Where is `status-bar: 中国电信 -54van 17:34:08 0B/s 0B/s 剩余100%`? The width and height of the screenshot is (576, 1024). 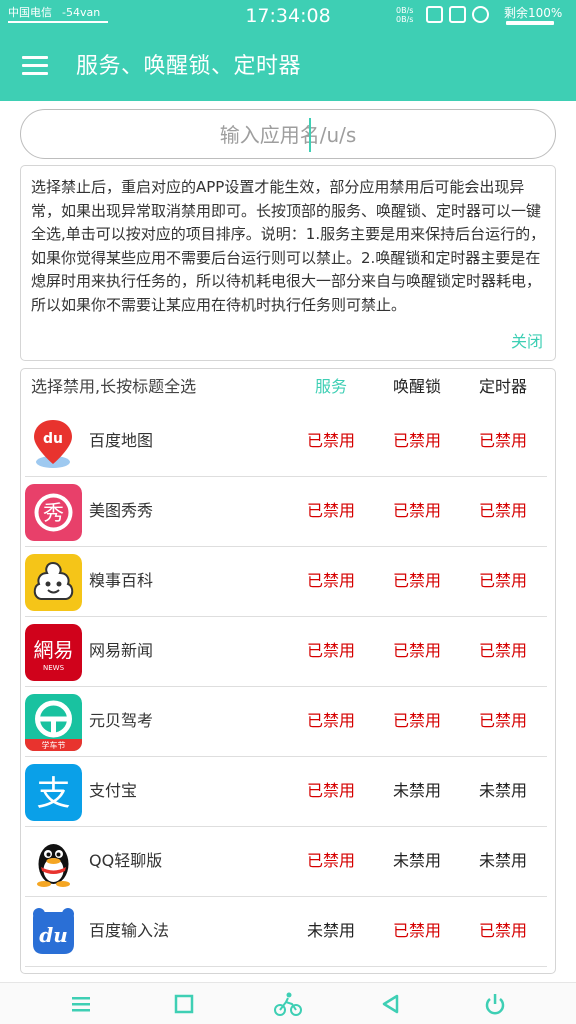
status-bar: 中国电信 -54van 17:34:08 0B/s 0B/s 剩余100% is located at coordinates (288, 17).